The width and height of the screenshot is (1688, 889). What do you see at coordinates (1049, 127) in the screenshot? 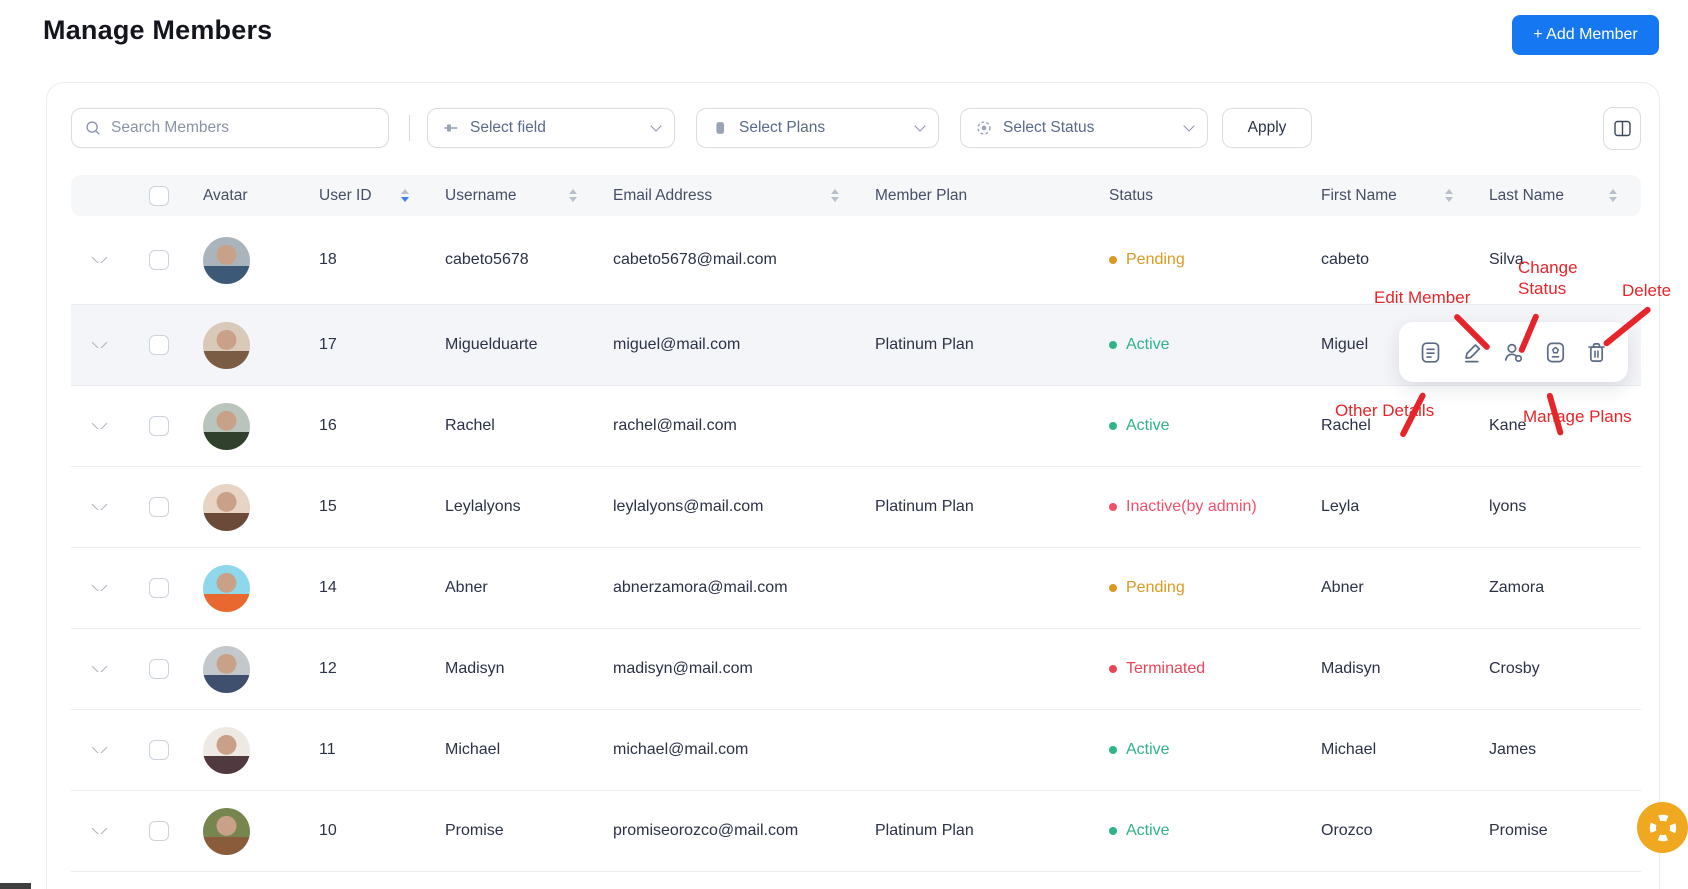
I see `select-status-label: Select Status` at bounding box center [1049, 127].